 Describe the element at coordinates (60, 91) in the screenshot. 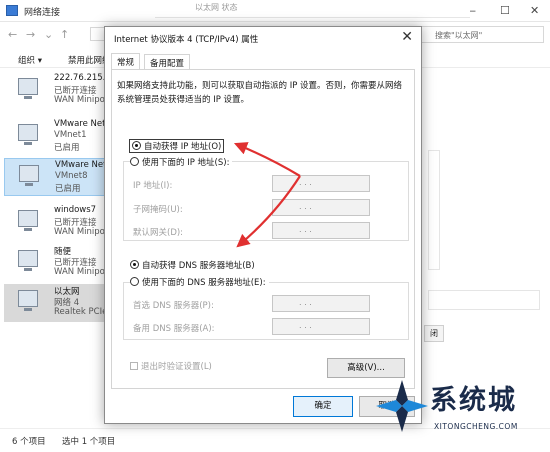

I see `list-item: 222.76.215.21 已断开连接 WAN Minipo` at that location.